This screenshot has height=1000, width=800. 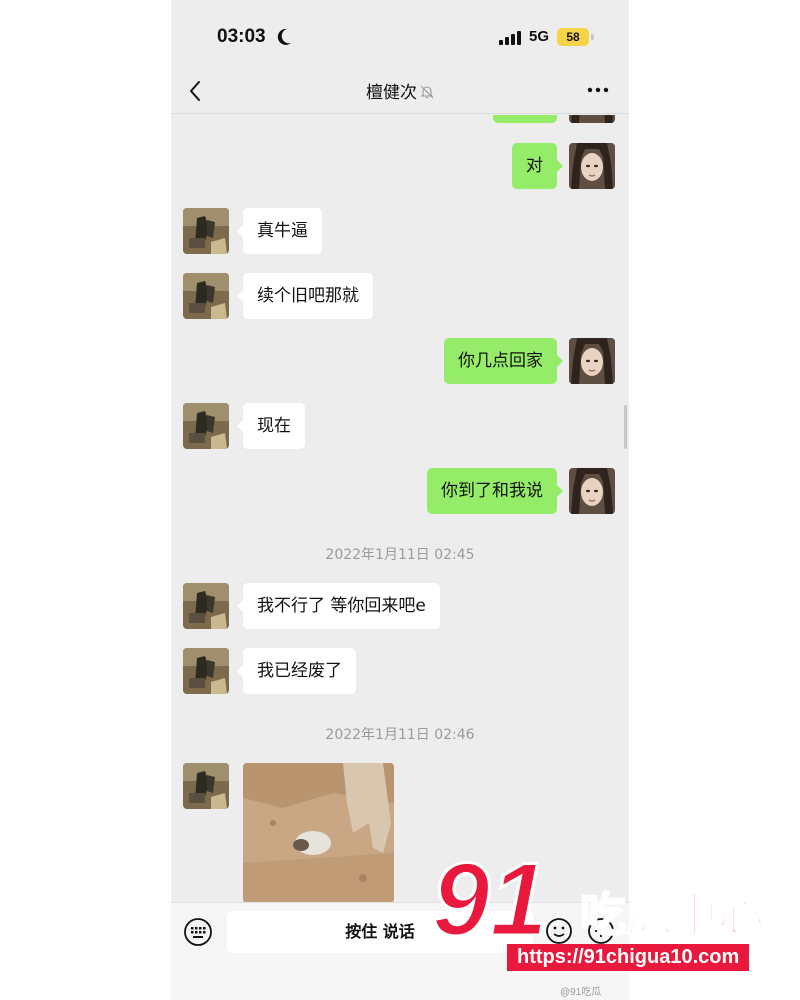 I want to click on message-bubble: 我不行了 等你回来吧e, so click(x=338, y=606).